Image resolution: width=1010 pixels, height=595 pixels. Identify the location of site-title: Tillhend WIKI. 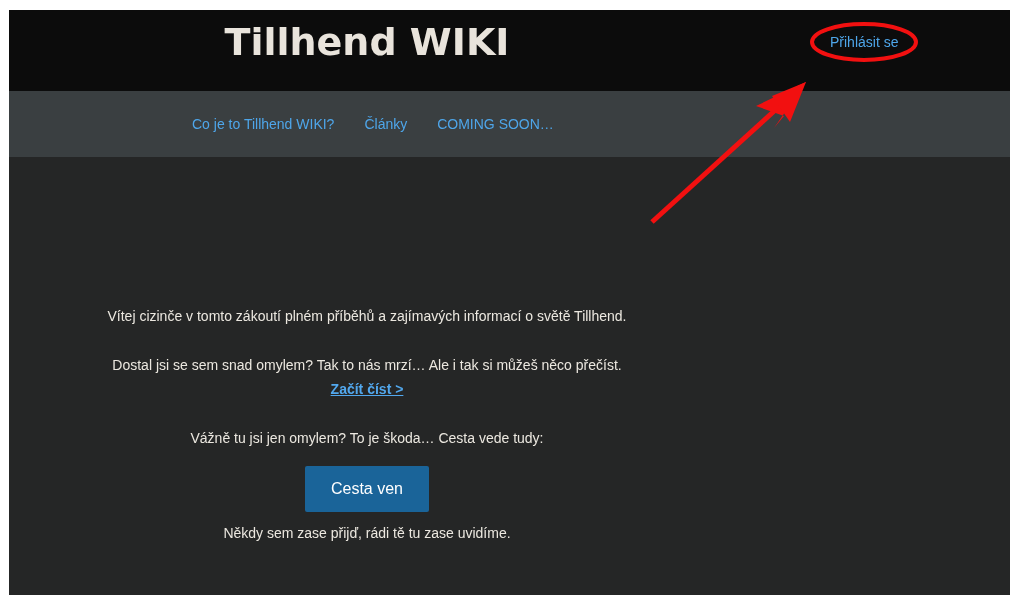
(367, 43).